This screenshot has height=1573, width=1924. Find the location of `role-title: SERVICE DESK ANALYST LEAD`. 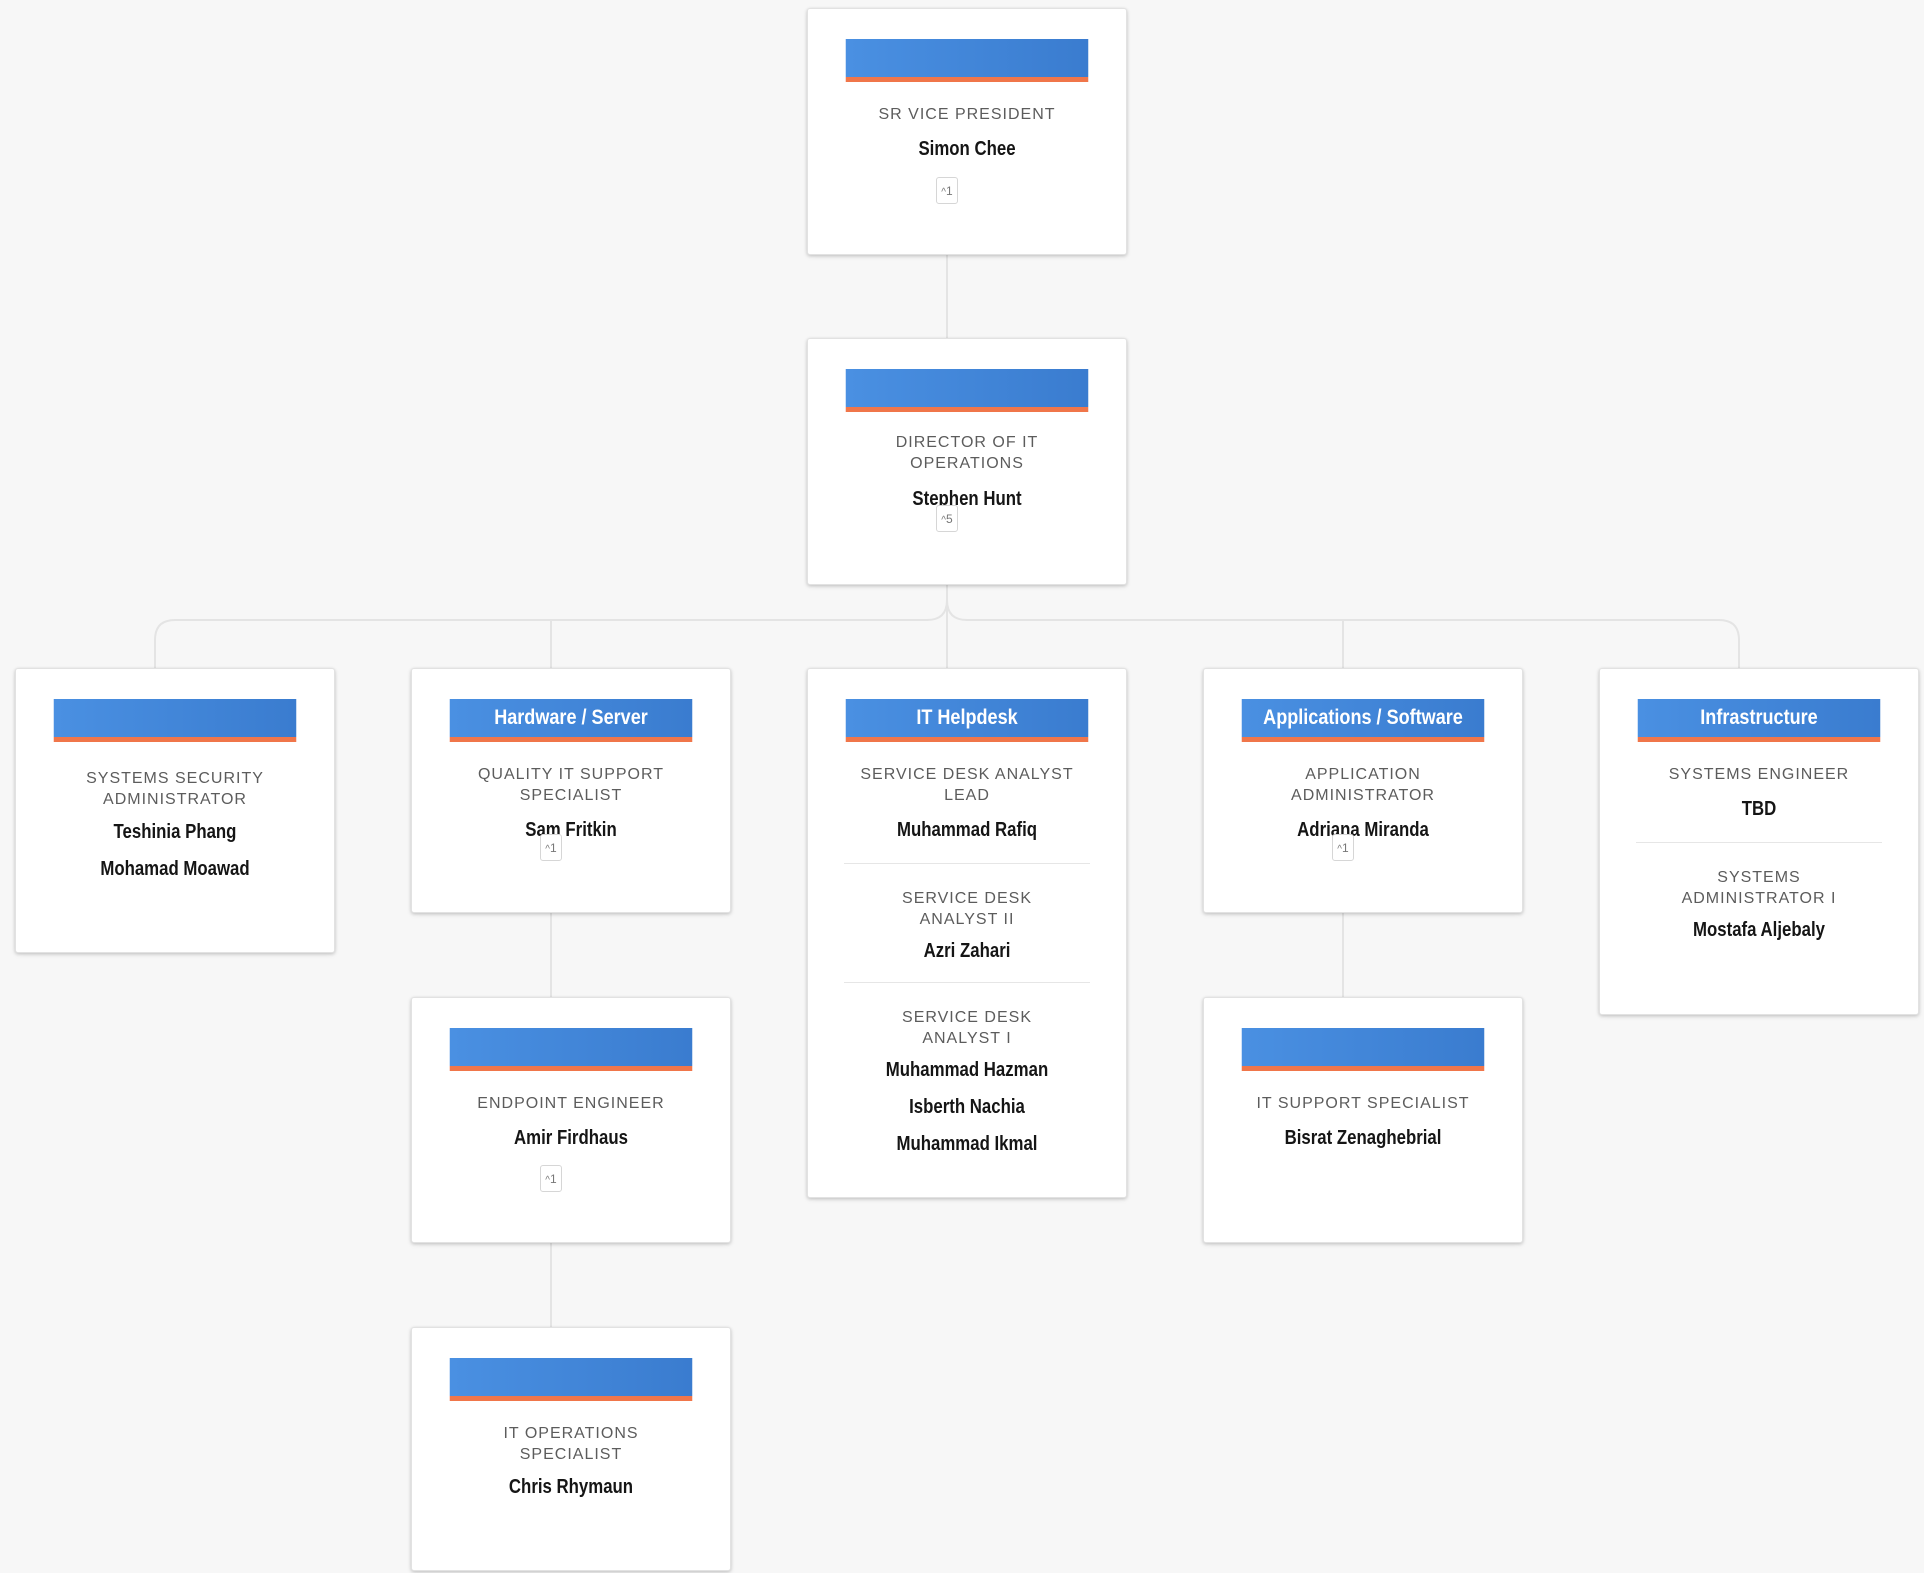

role-title: SERVICE DESK ANALYST LEAD is located at coordinates (967, 785).